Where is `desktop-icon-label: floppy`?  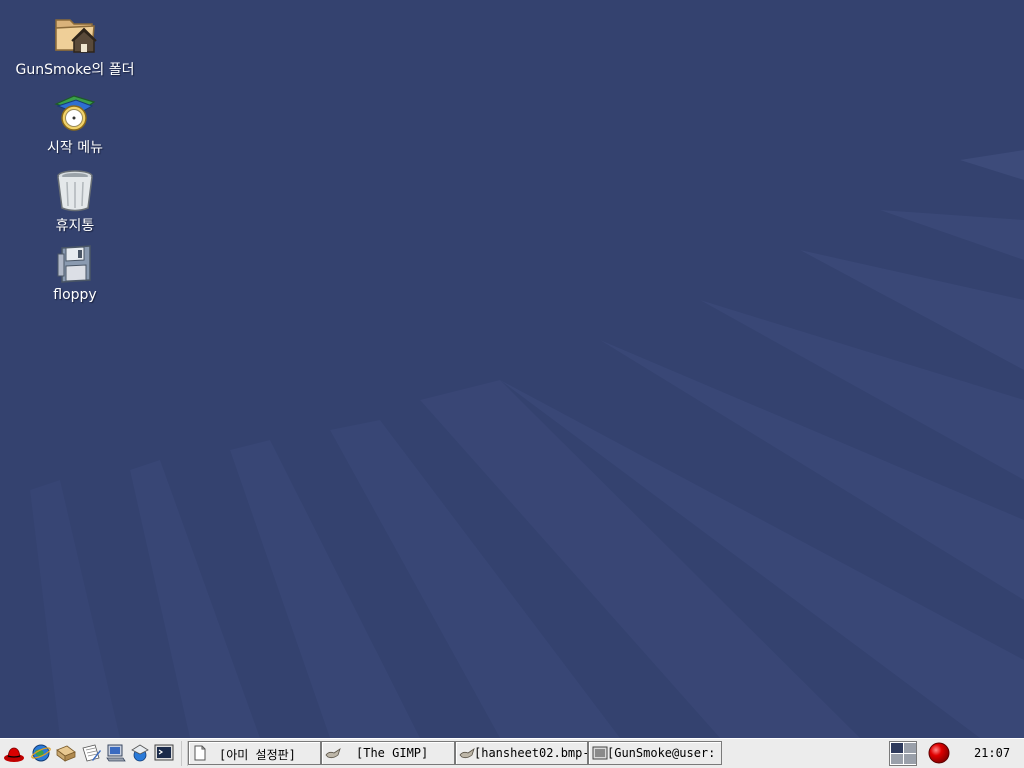
desktop-icon-label: floppy is located at coordinates (75, 295).